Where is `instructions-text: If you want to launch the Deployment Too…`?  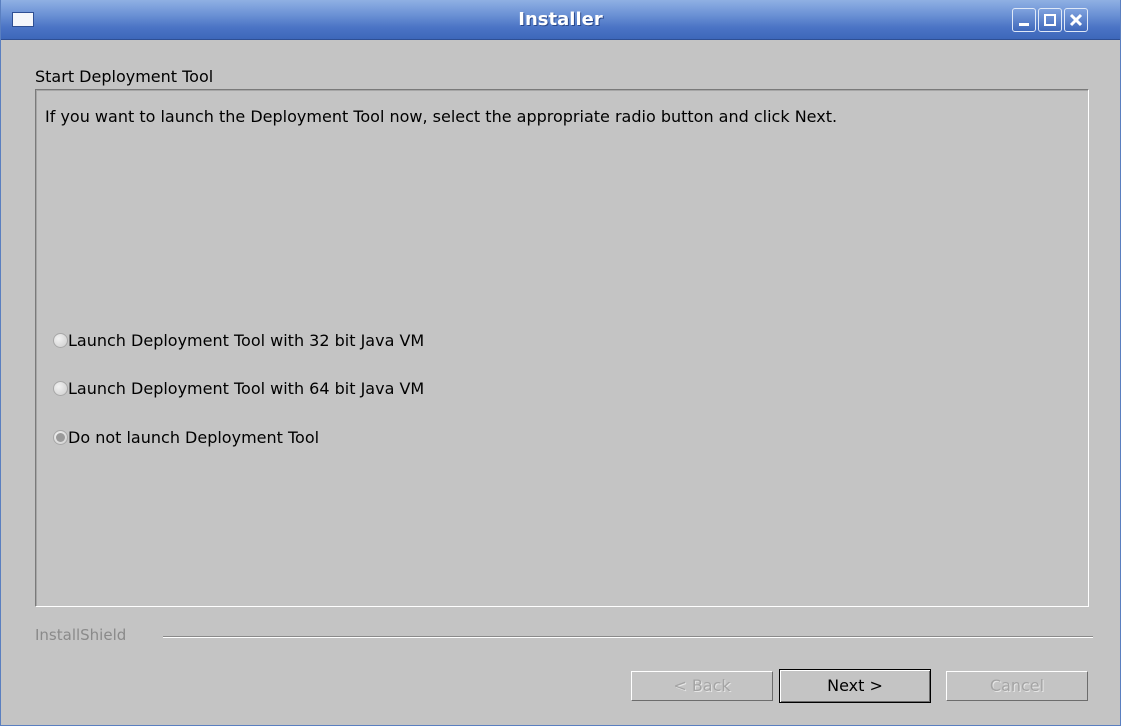
instructions-text: If you want to launch the Deployment Too… is located at coordinates (441, 116).